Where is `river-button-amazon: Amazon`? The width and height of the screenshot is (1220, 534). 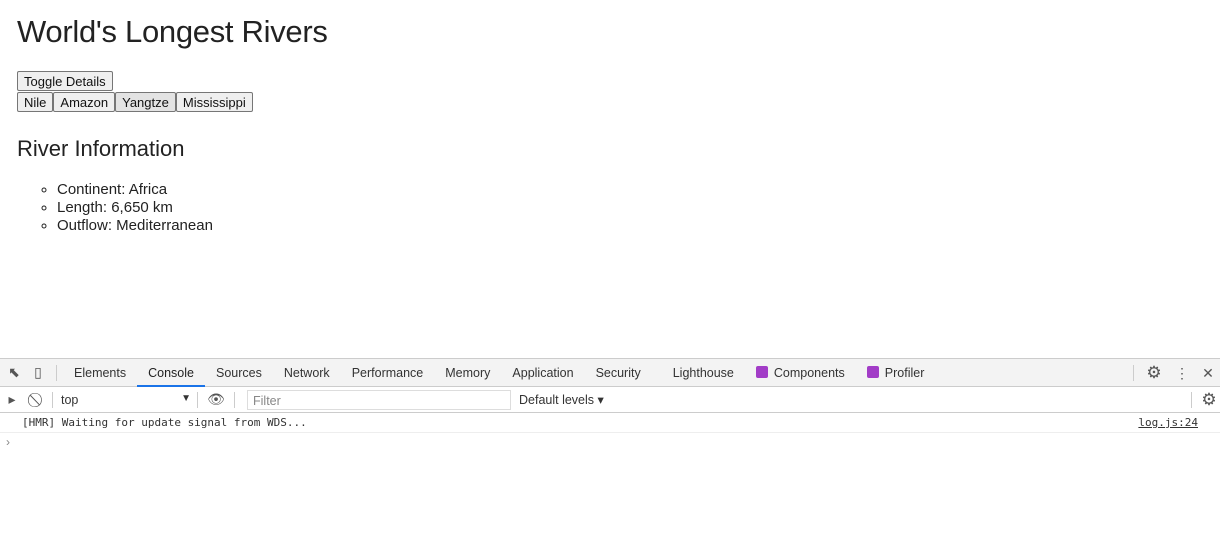
river-button-amazon: Amazon is located at coordinates (84, 102).